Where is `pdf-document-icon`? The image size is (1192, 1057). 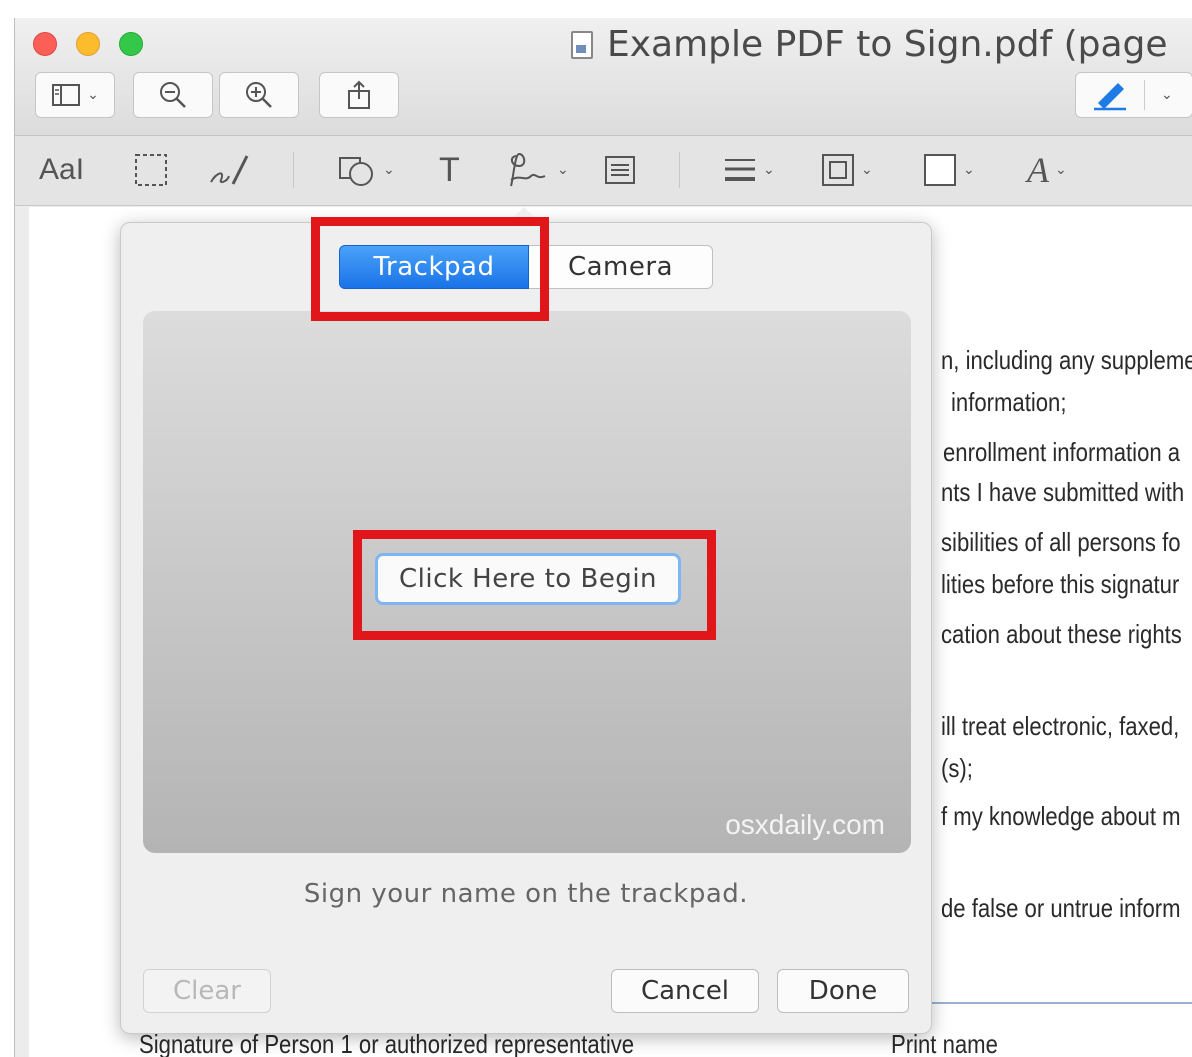 pdf-document-icon is located at coordinates (582, 44).